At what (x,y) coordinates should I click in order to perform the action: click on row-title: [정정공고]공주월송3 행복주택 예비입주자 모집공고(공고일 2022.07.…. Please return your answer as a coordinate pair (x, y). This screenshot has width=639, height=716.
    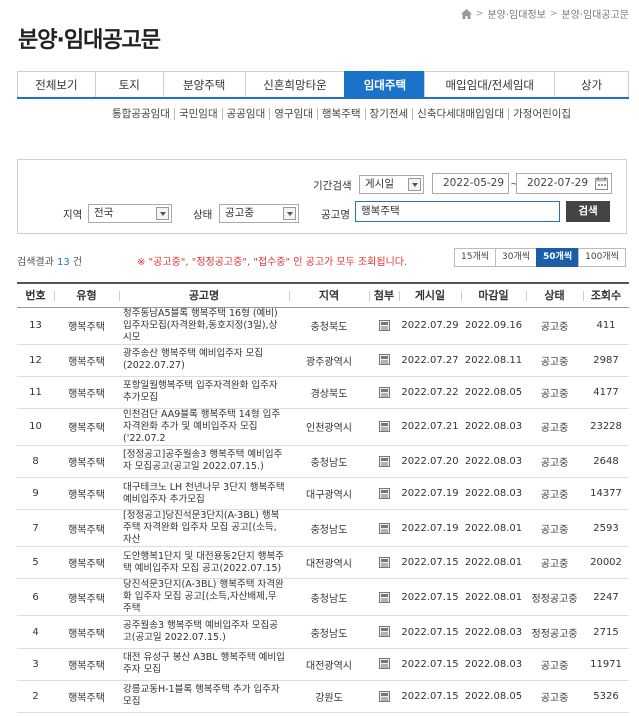
    Looking at the image, I should click on (204, 462).